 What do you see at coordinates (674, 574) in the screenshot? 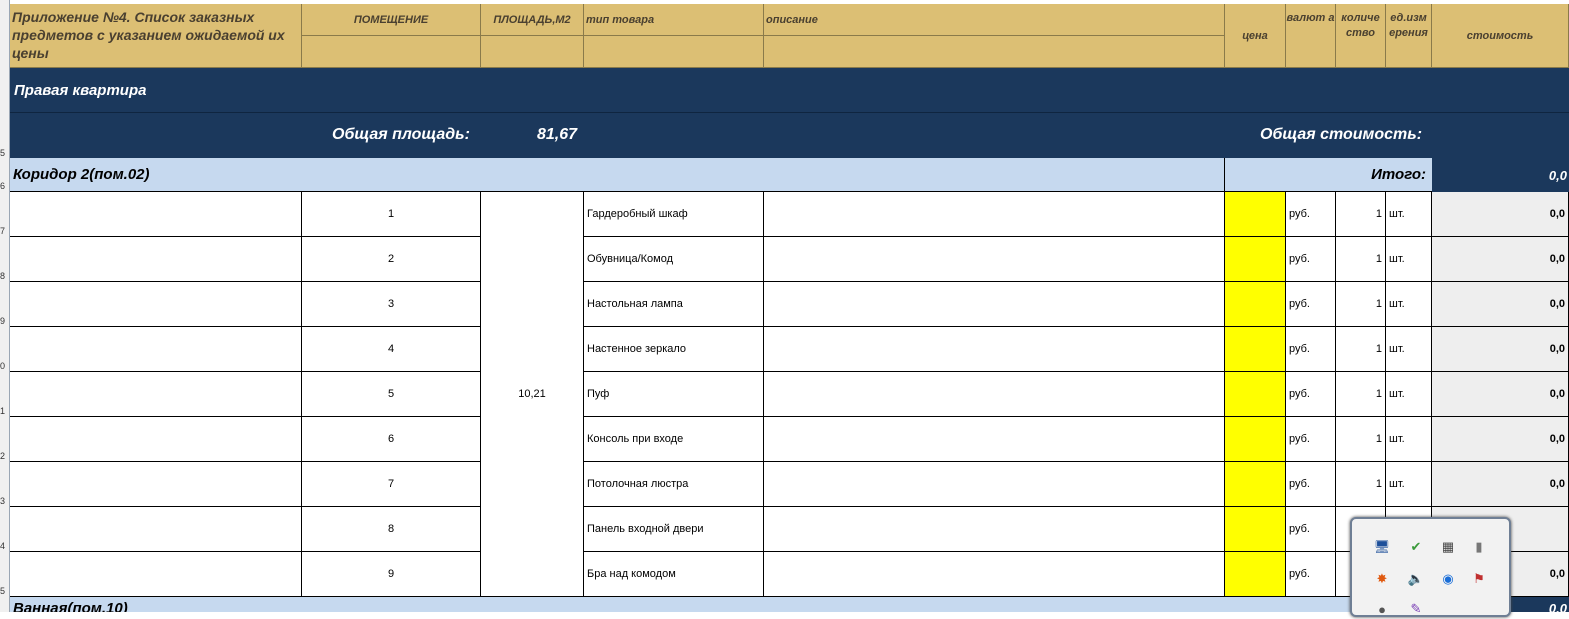
I see `item-type-cell: Бра над комодом` at bounding box center [674, 574].